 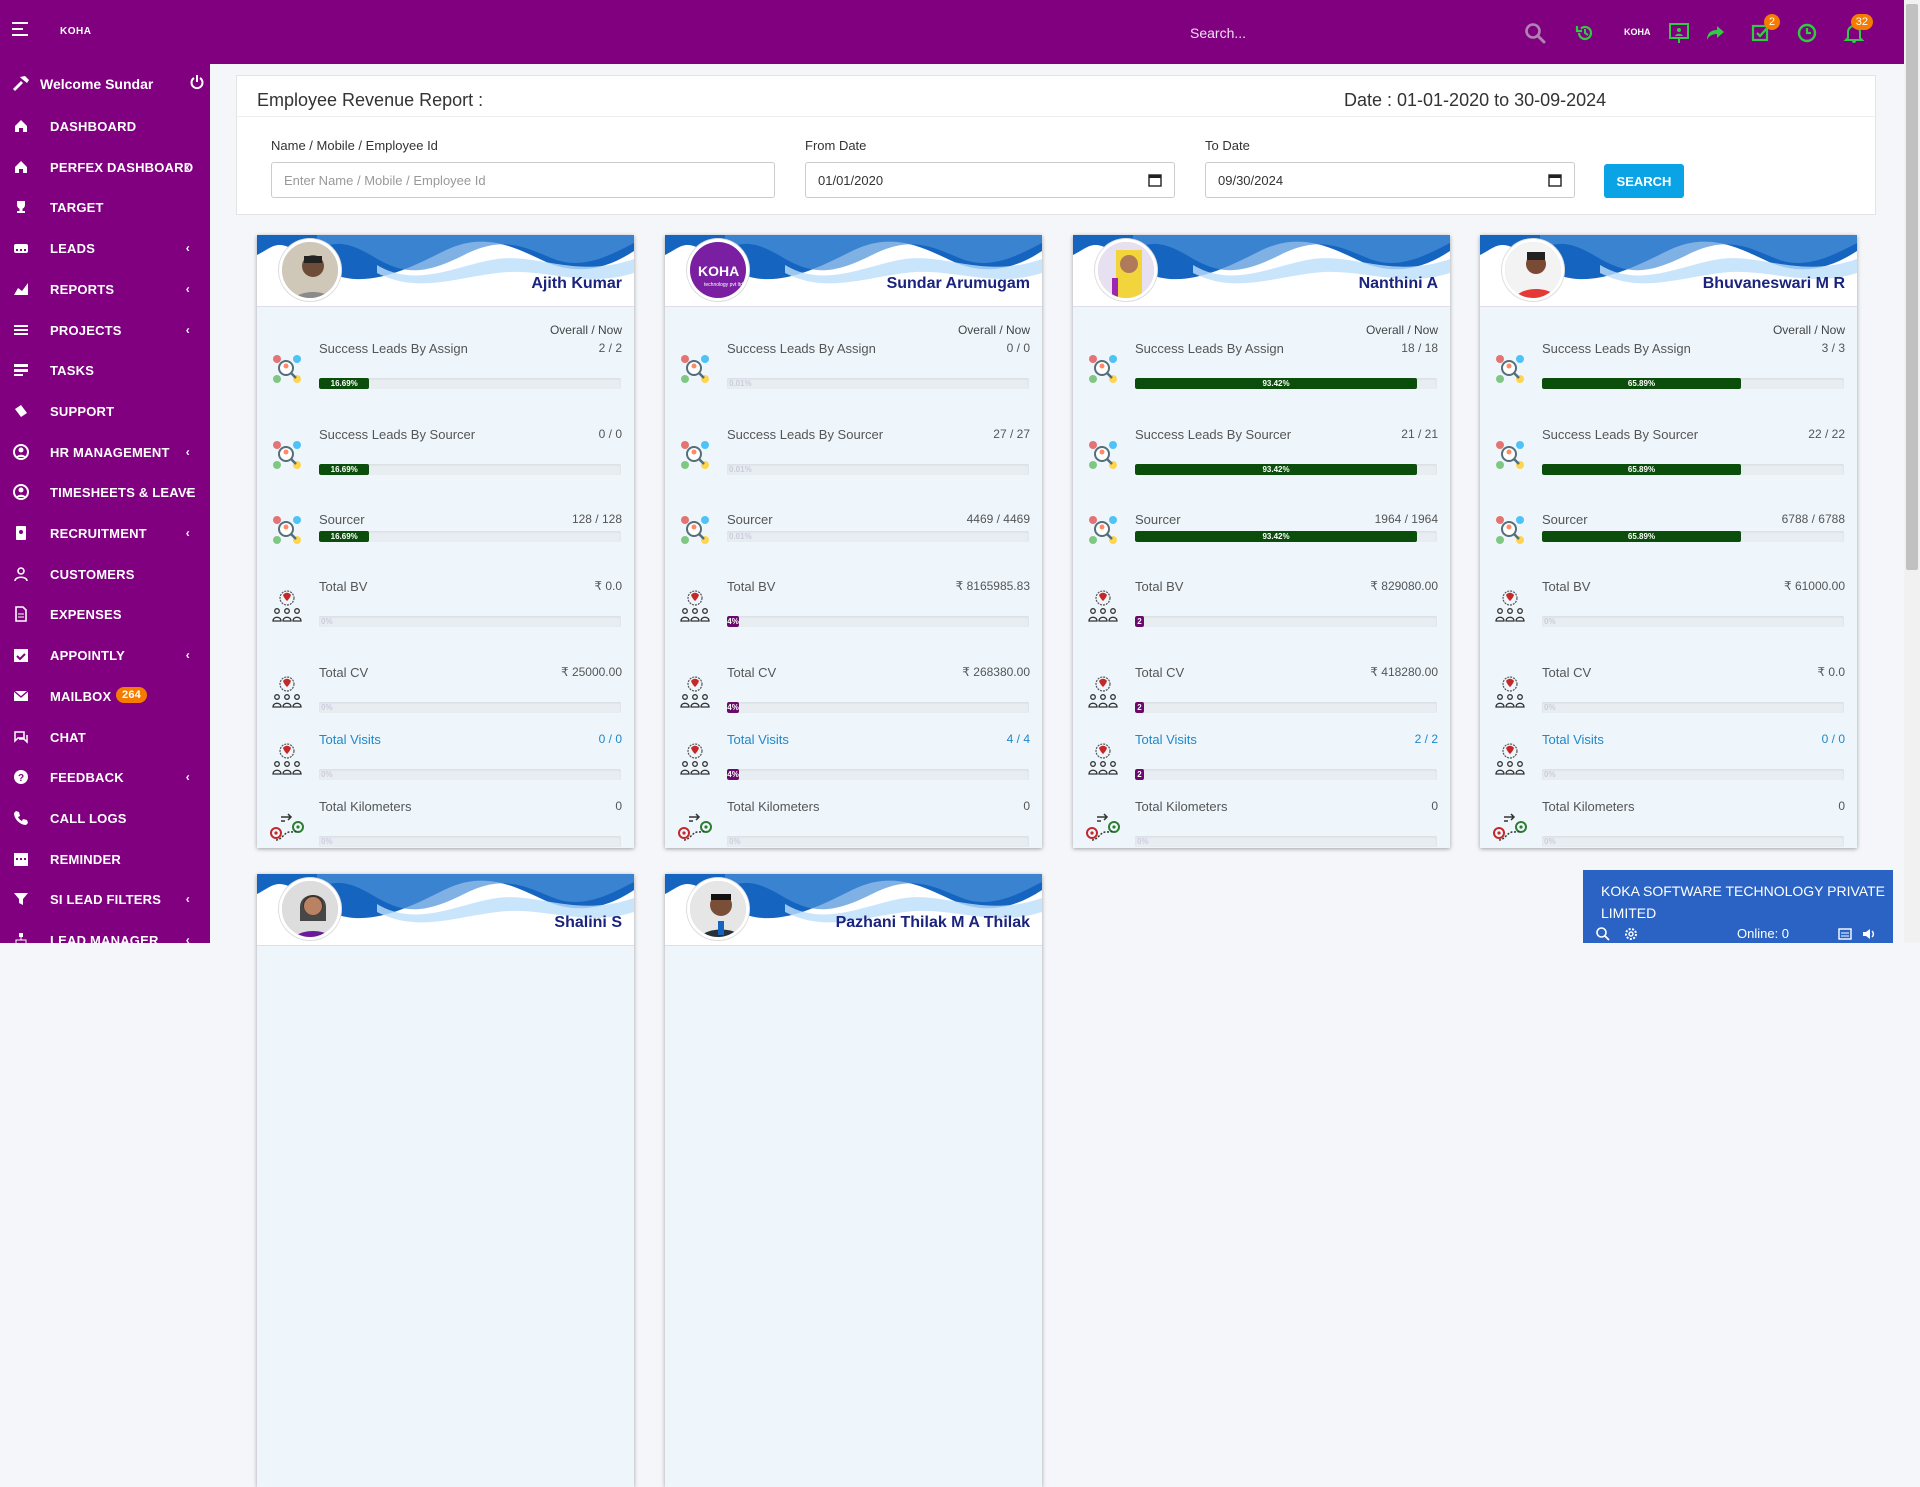 What do you see at coordinates (20, 29) in the screenshot?
I see `menu-toggle-icon` at bounding box center [20, 29].